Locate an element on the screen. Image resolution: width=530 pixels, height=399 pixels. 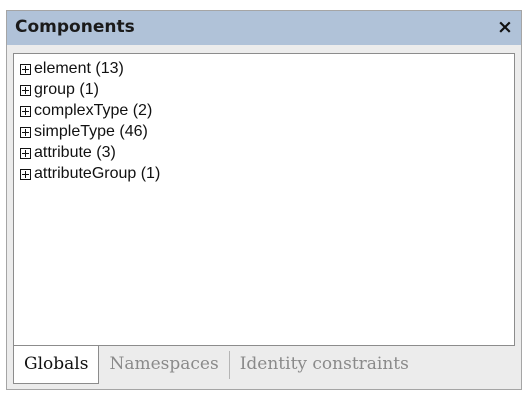
tree-item-attributegroup: attributeGroup (1) is located at coordinates (90, 174).